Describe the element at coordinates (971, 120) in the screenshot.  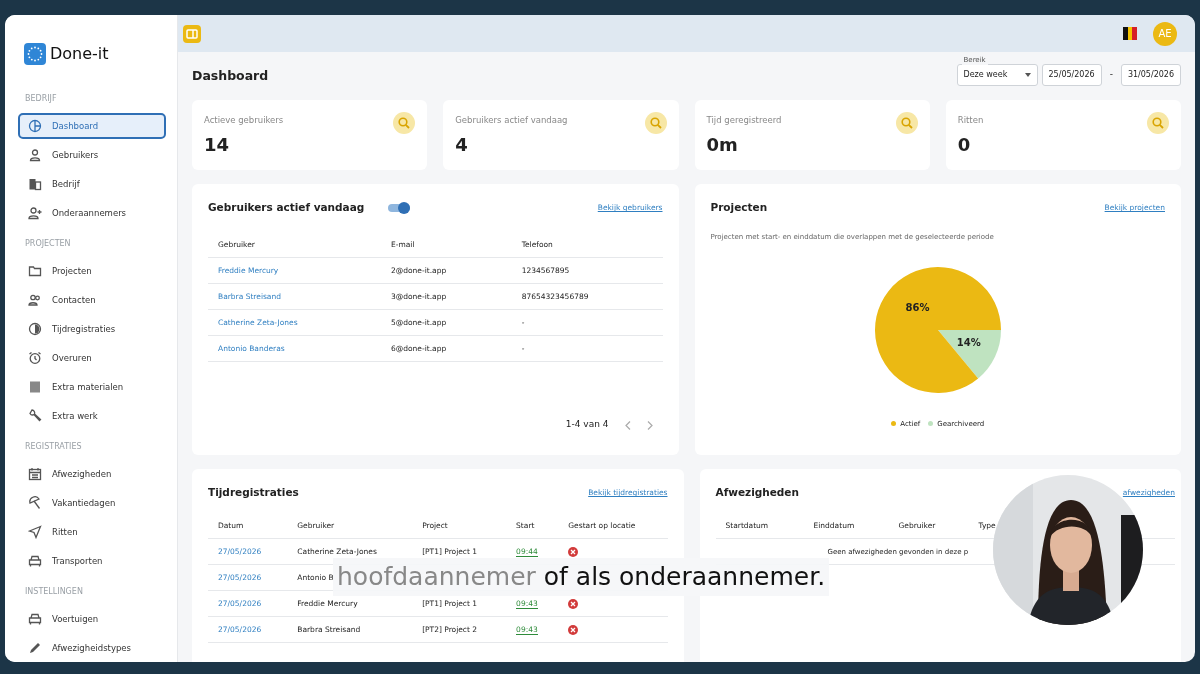
I see `stat-label: Ritten` at that location.